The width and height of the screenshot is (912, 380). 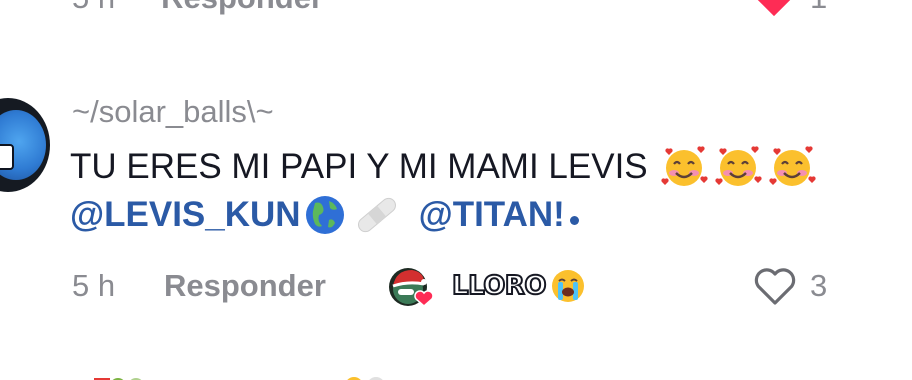 What do you see at coordinates (819, 285) in the screenshot?
I see `like-count: 3` at bounding box center [819, 285].